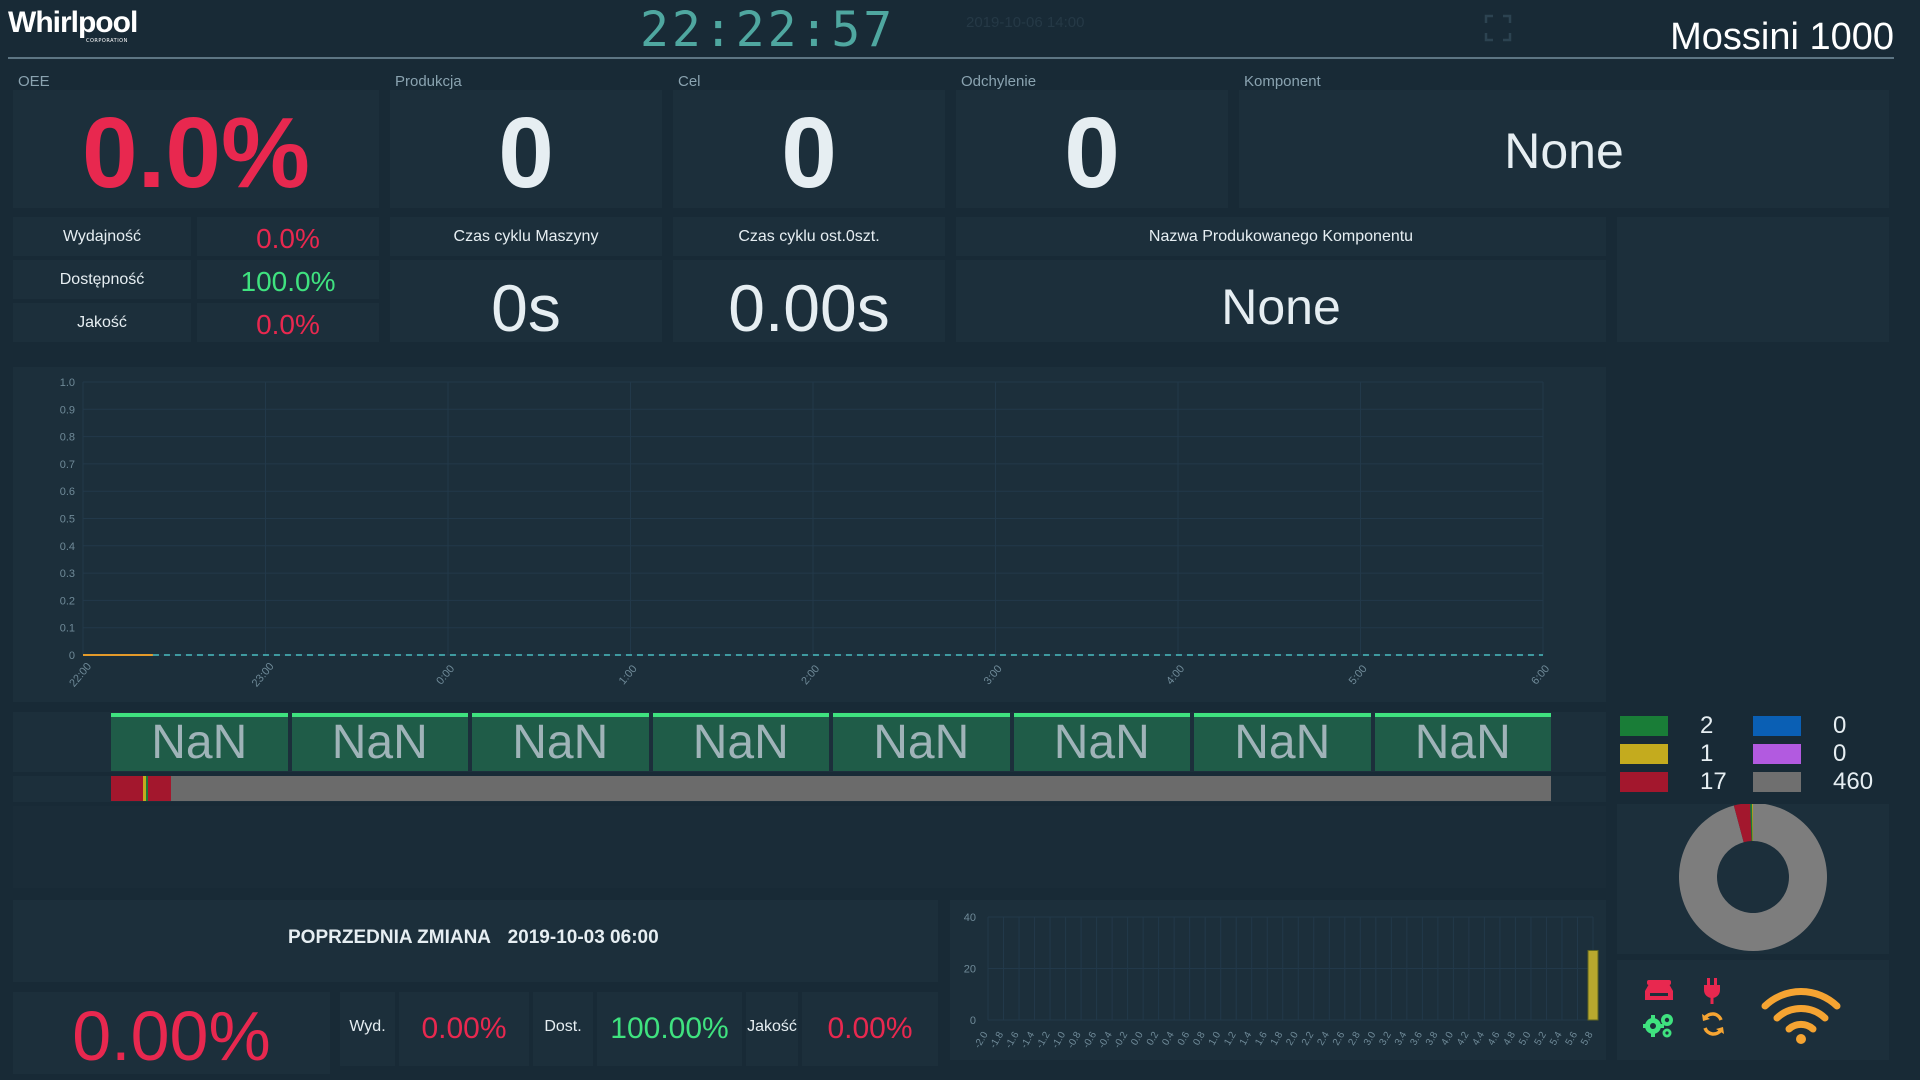 This screenshot has width=1920, height=1080. I want to click on x-tick-label: 4:00, so click(1175, 675).